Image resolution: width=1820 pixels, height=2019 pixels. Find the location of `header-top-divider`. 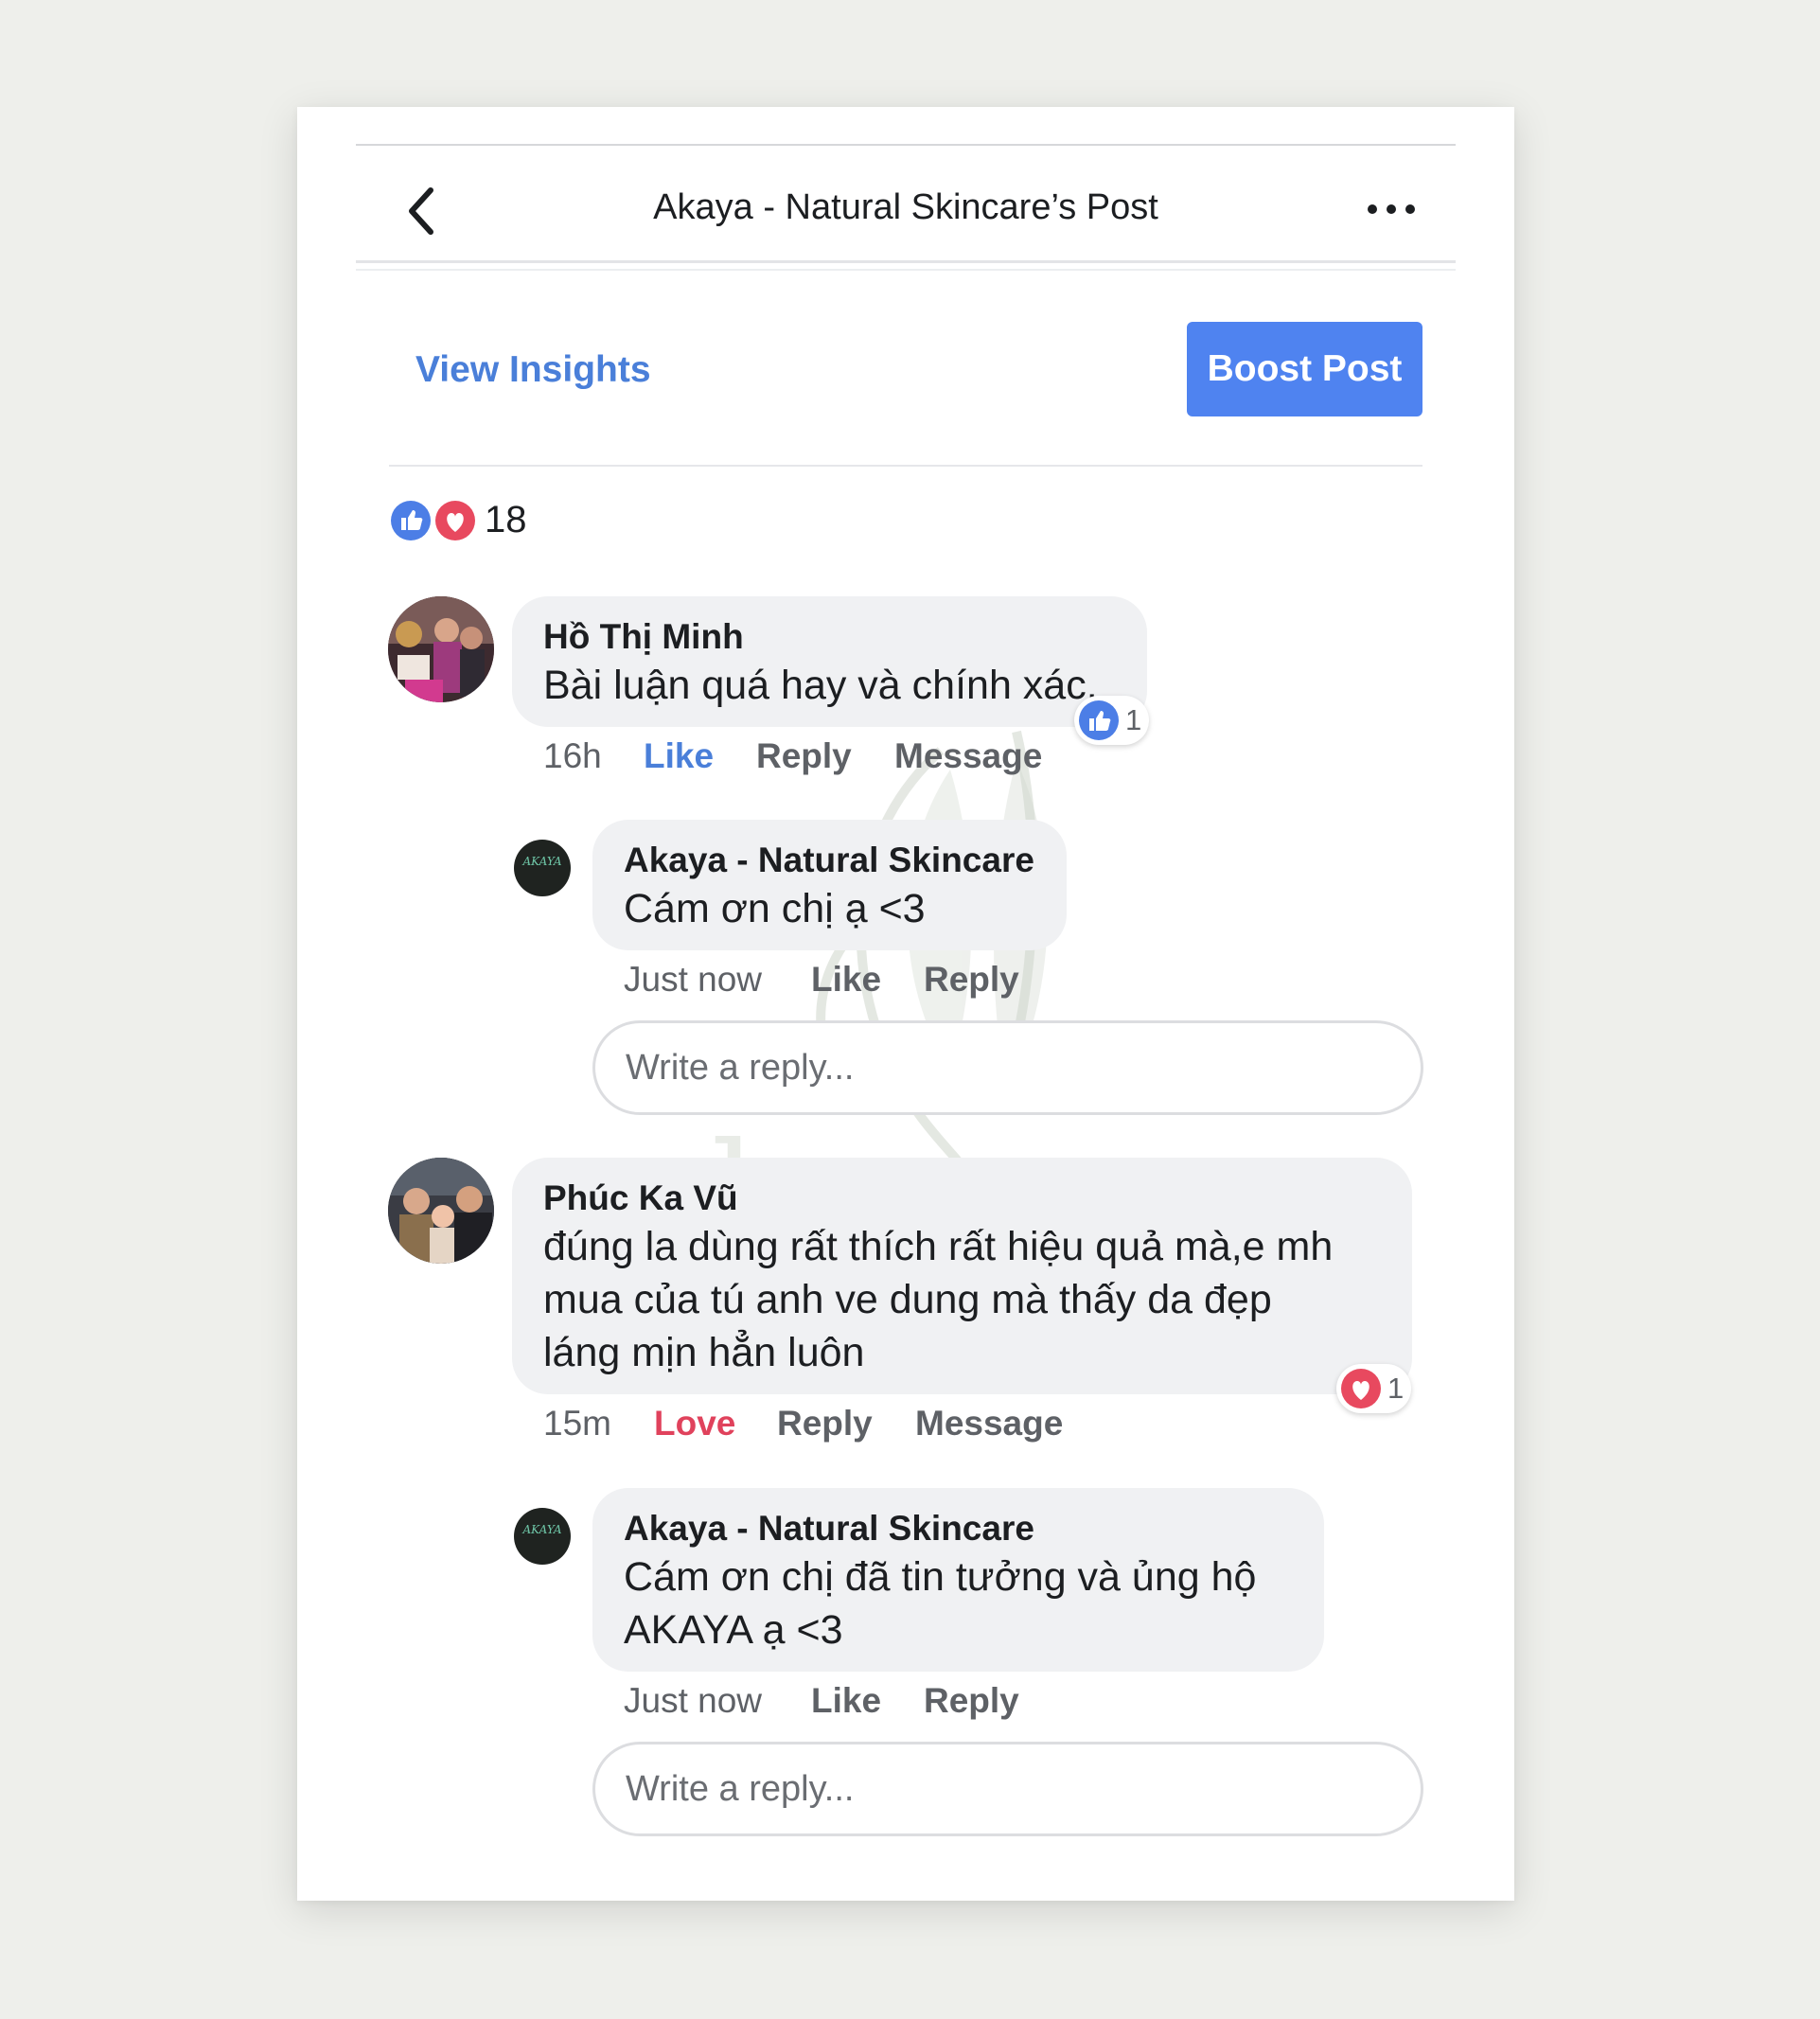

header-top-divider is located at coordinates (906, 145).